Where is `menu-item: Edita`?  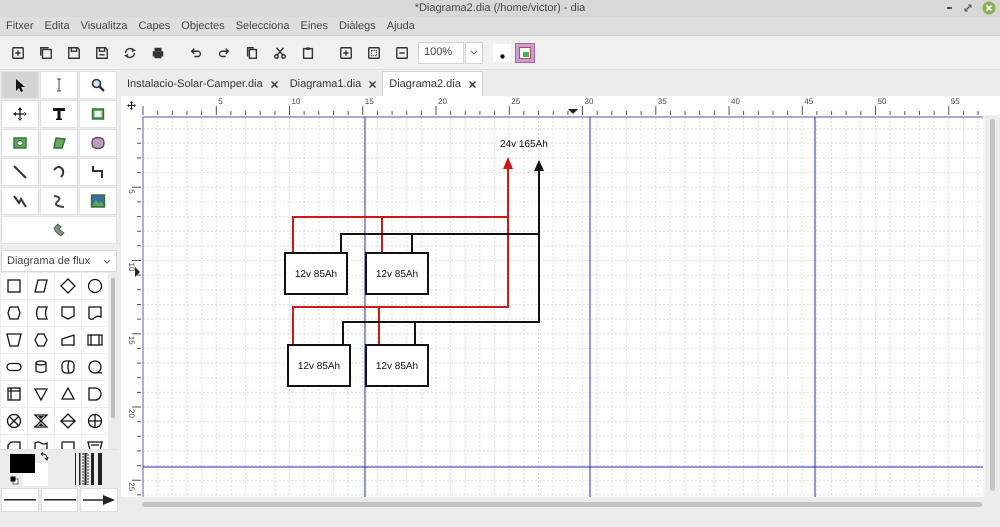
menu-item: Edita is located at coordinates (57, 26).